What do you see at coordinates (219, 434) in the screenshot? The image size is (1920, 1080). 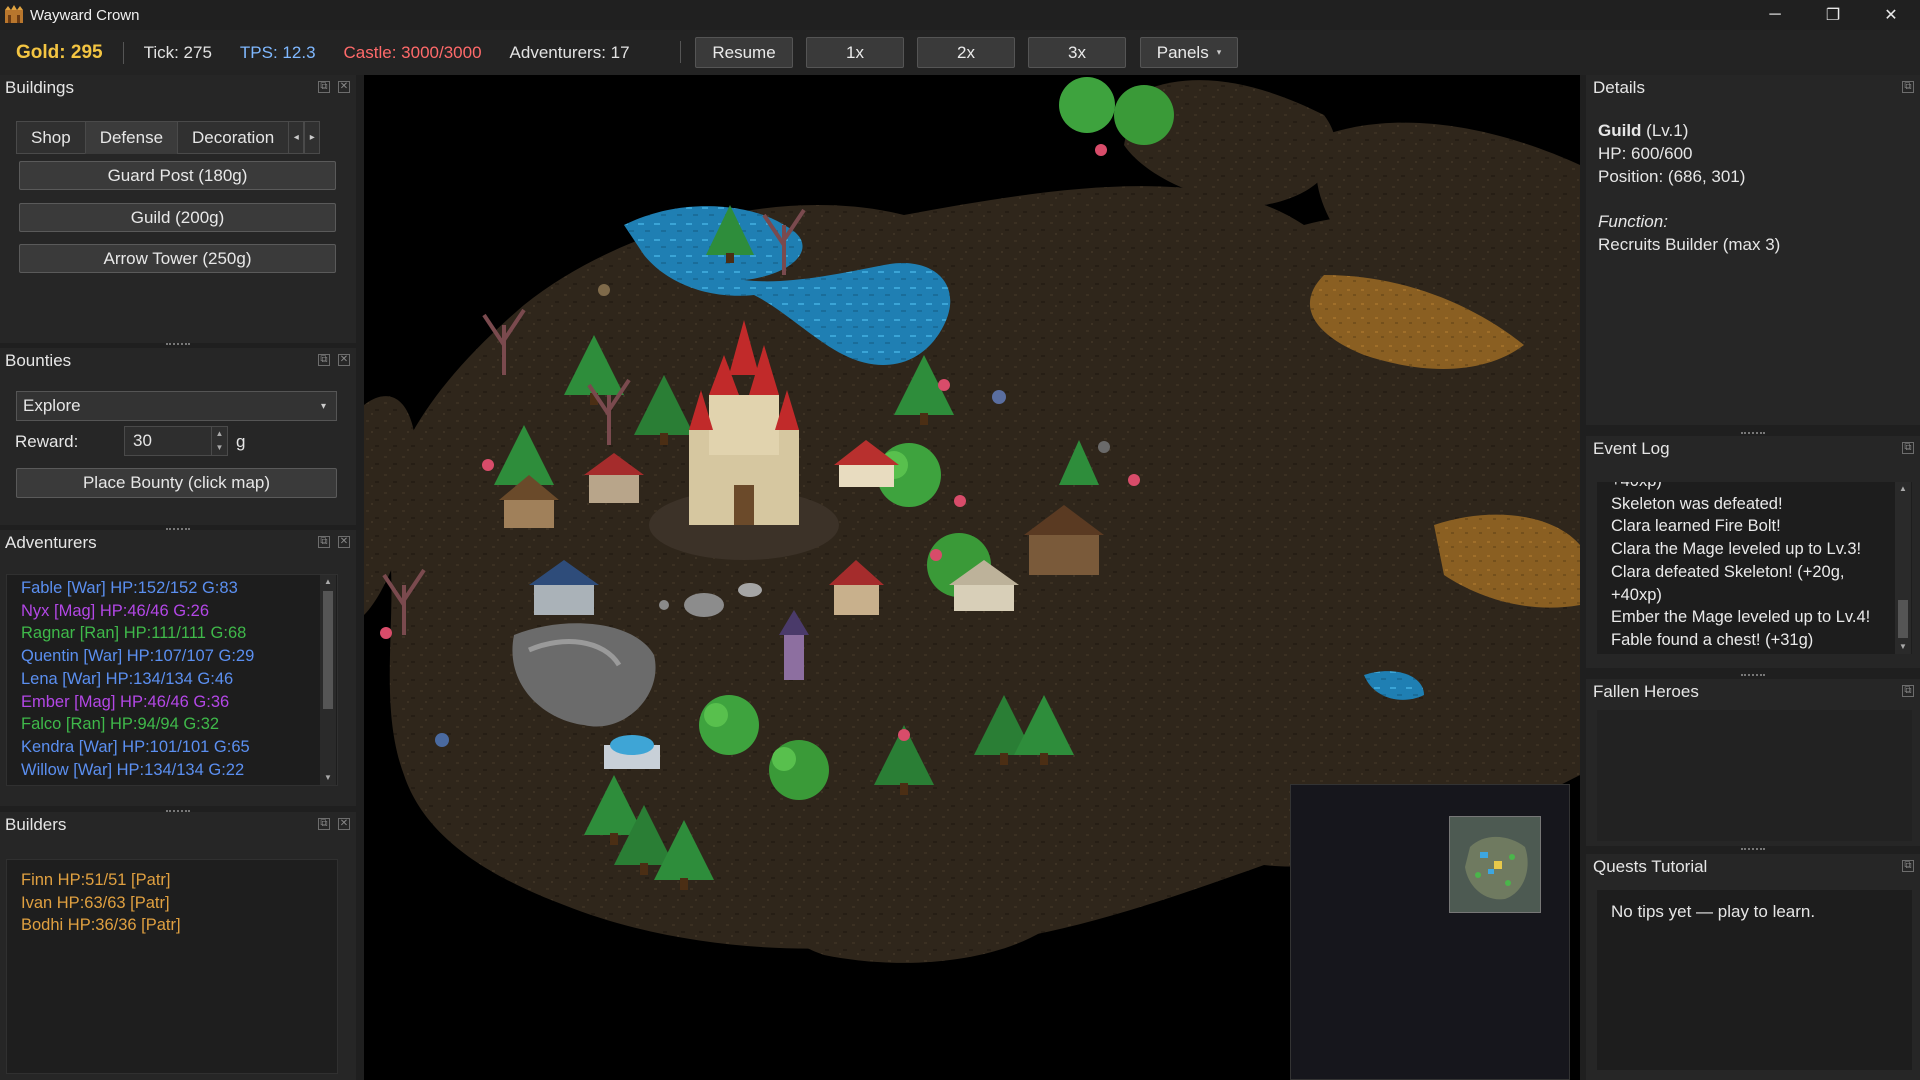 I see `spin-up-icon: ▲` at bounding box center [219, 434].